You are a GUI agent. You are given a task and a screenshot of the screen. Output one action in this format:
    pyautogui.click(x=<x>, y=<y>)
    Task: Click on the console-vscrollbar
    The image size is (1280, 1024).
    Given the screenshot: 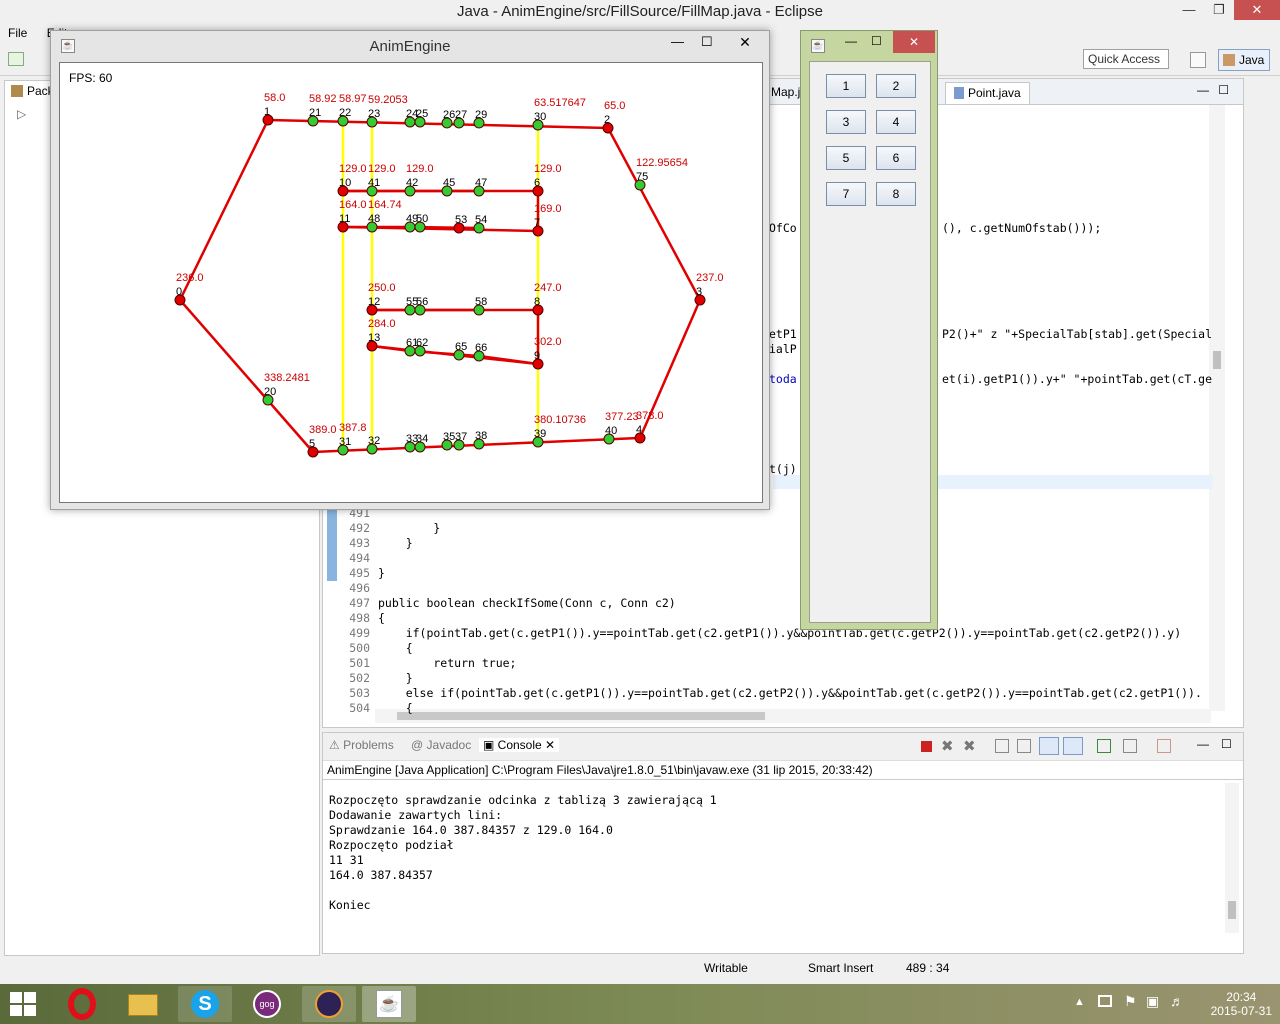 What is the action you would take?
    pyautogui.click(x=1232, y=858)
    